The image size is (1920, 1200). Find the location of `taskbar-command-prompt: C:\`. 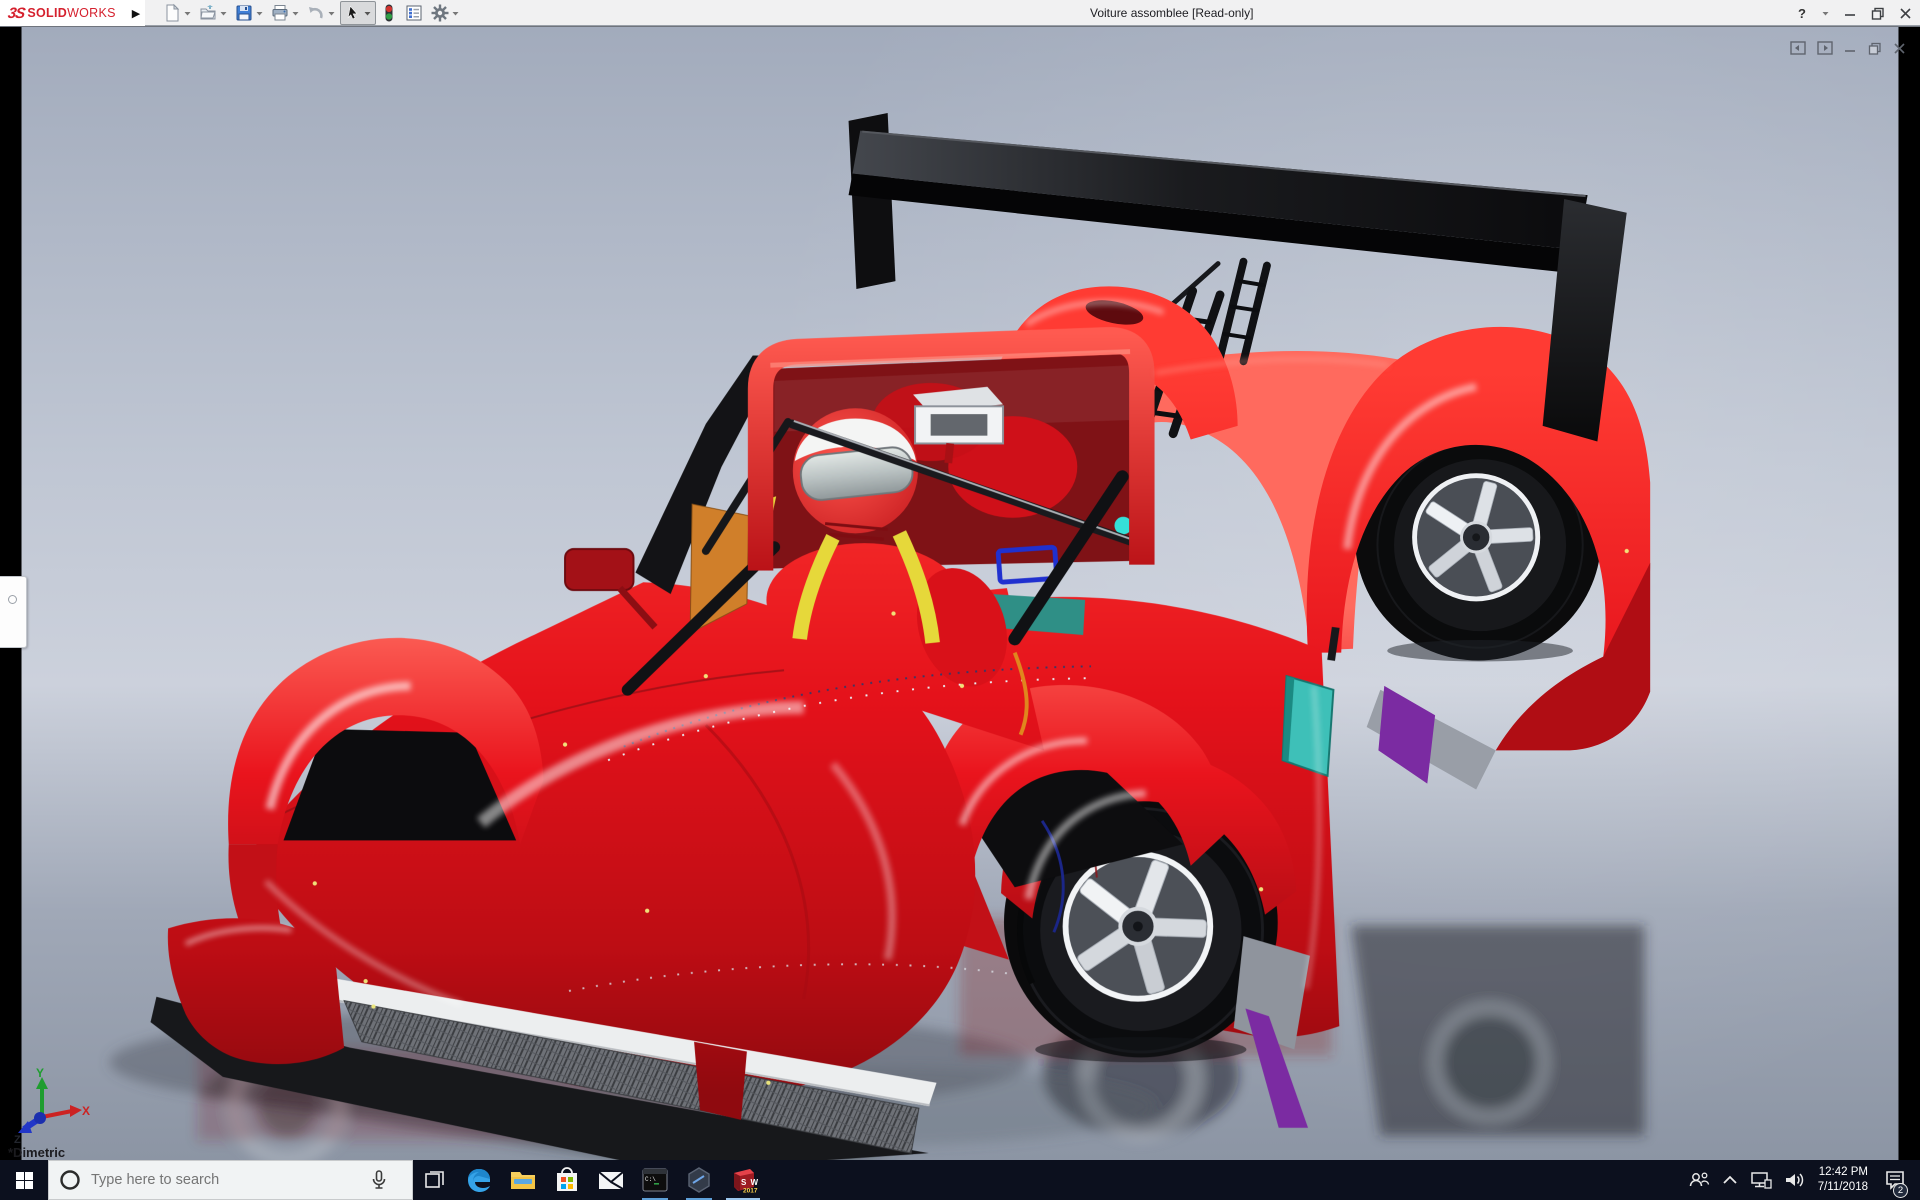

taskbar-command-prompt: C:\ is located at coordinates (655, 1180).